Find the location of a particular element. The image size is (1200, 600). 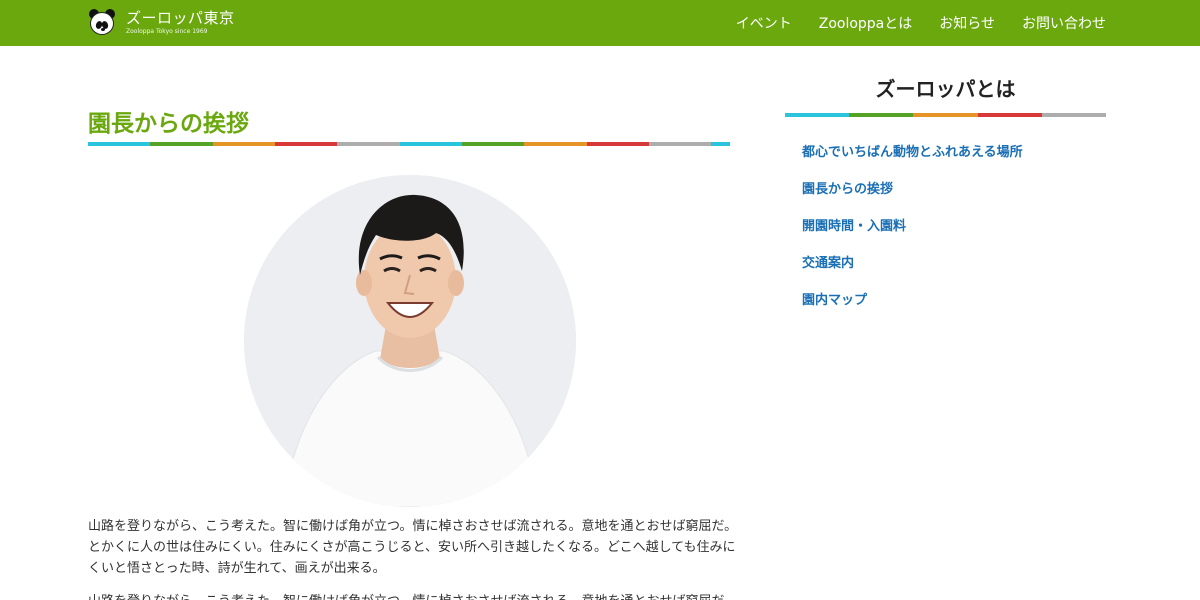

nav-item-about: Zooloppaとは is located at coordinates (866, 23).